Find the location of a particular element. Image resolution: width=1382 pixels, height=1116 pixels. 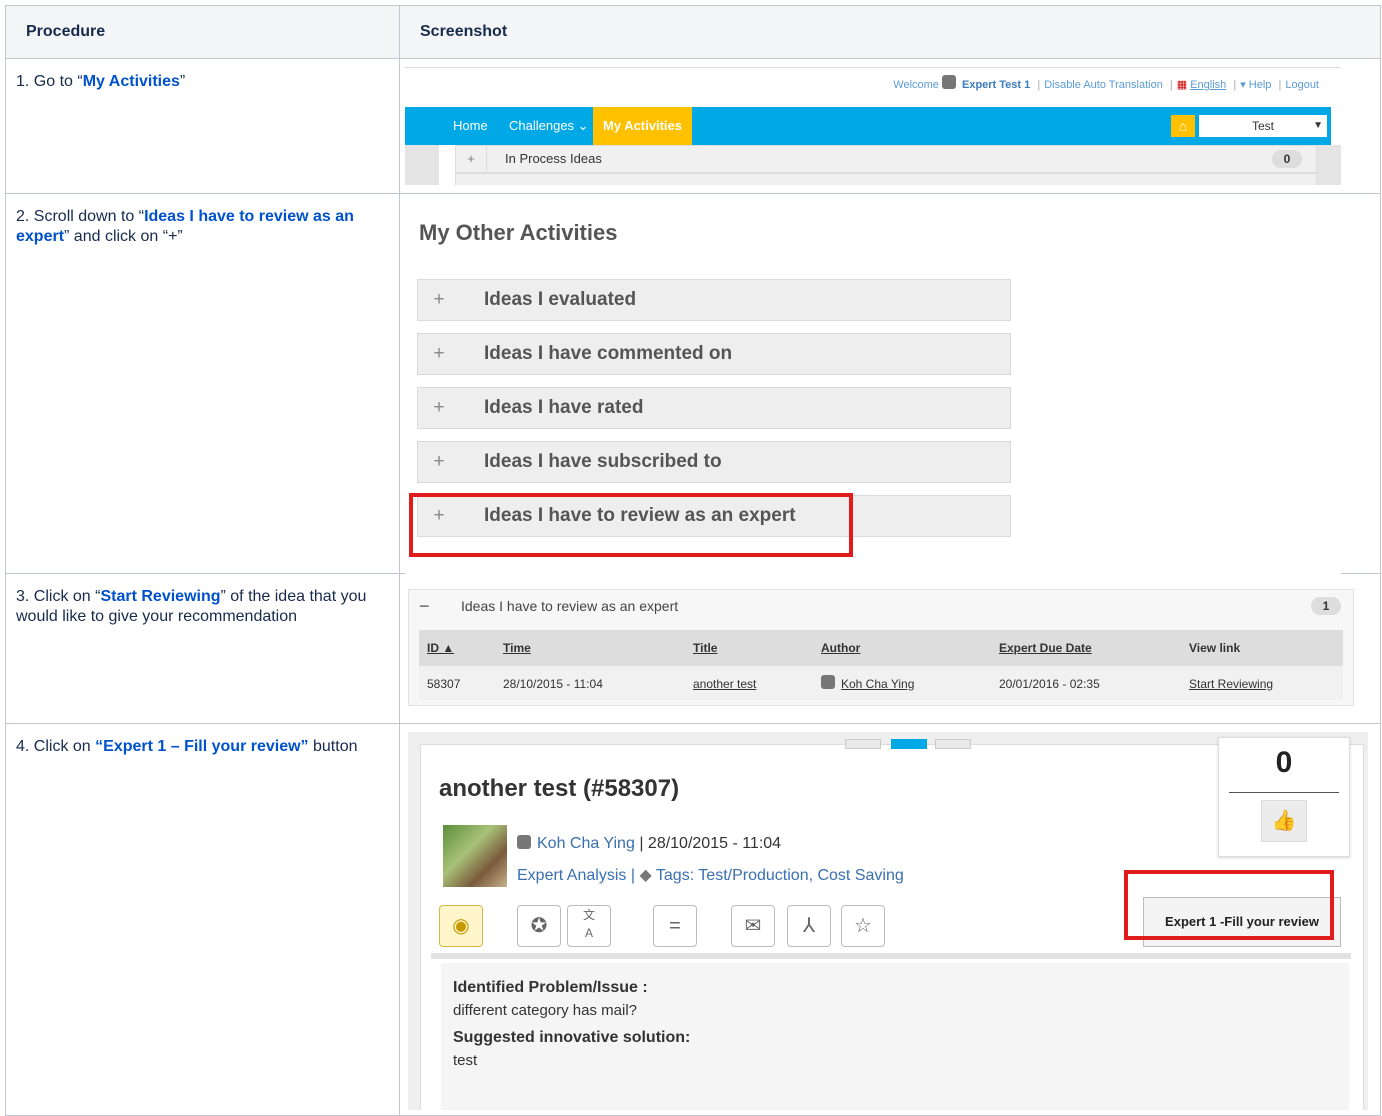

side-panel is located at coordinates (422, 165).